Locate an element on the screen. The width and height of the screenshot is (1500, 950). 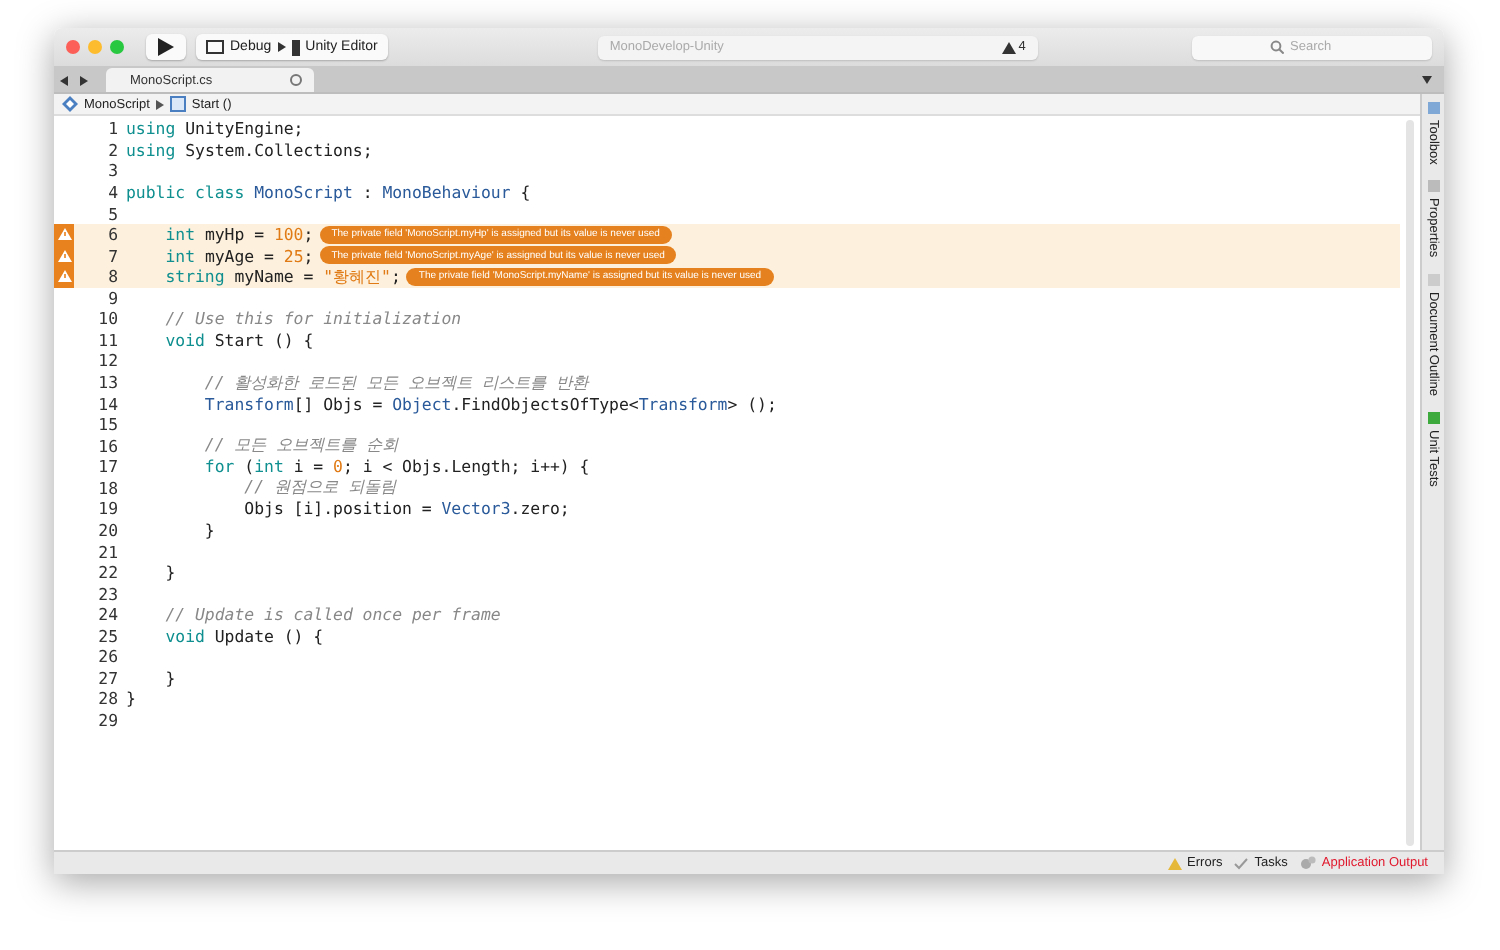
code-comment: // 모든 오브젝트를 순회 is located at coordinates (300, 444).